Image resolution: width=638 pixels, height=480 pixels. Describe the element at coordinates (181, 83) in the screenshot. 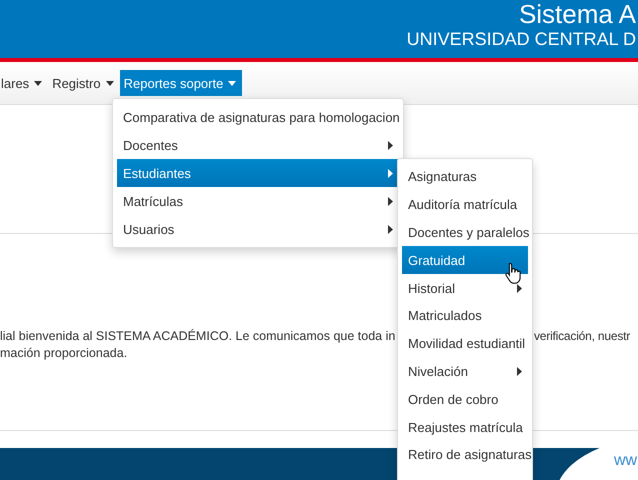

I see `nav-menu-item: Reportes soporte` at that location.